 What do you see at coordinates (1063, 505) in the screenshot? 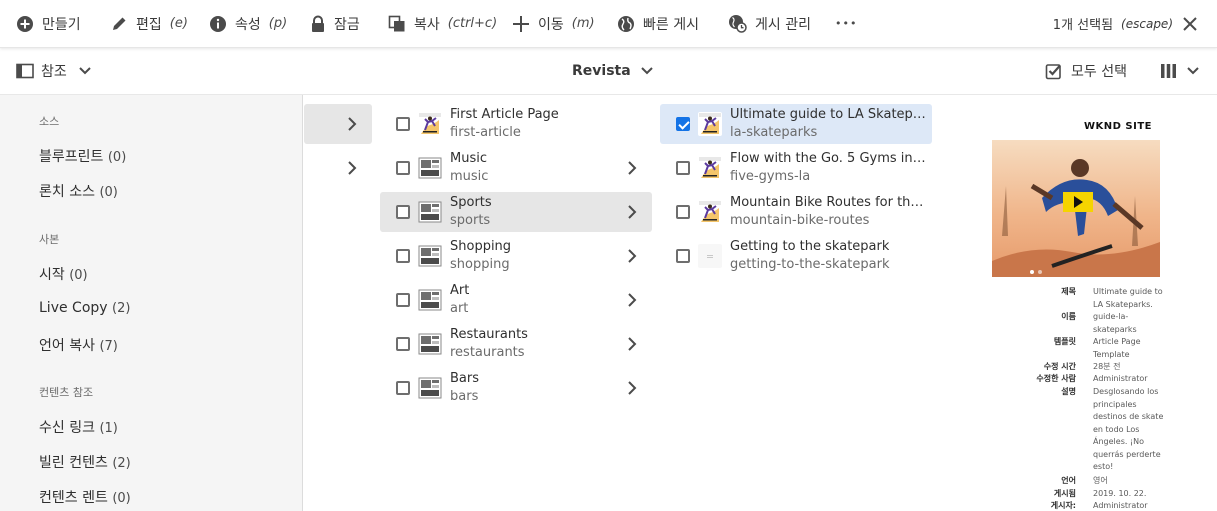
I see `meta-key-publisher: 게시자:` at bounding box center [1063, 505].